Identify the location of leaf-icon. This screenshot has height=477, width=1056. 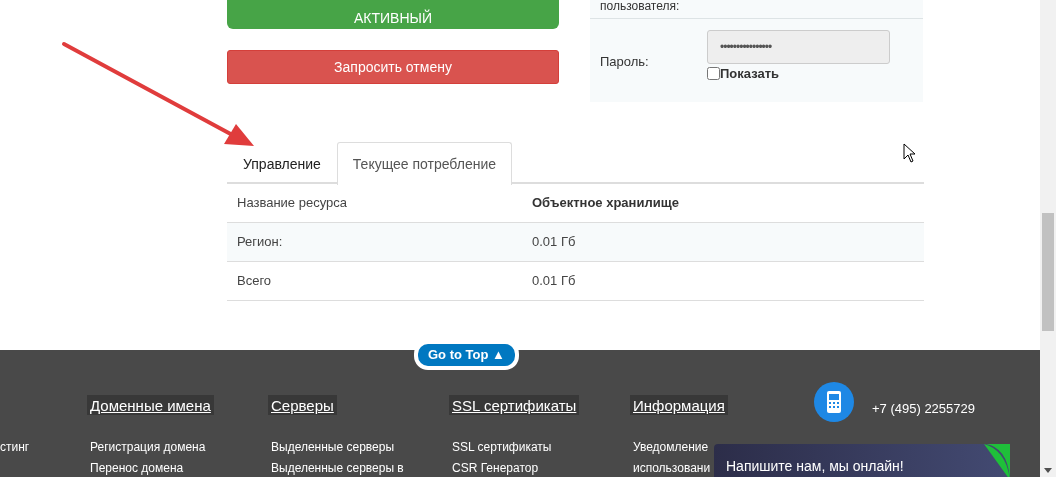
(997, 460).